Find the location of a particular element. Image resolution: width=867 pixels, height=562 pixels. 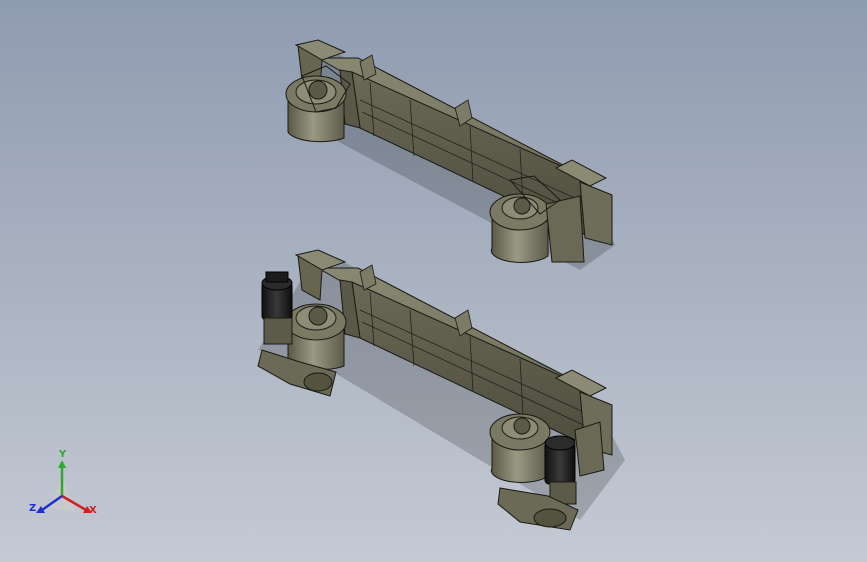

wheel-upper-left is located at coordinates (318, 104).